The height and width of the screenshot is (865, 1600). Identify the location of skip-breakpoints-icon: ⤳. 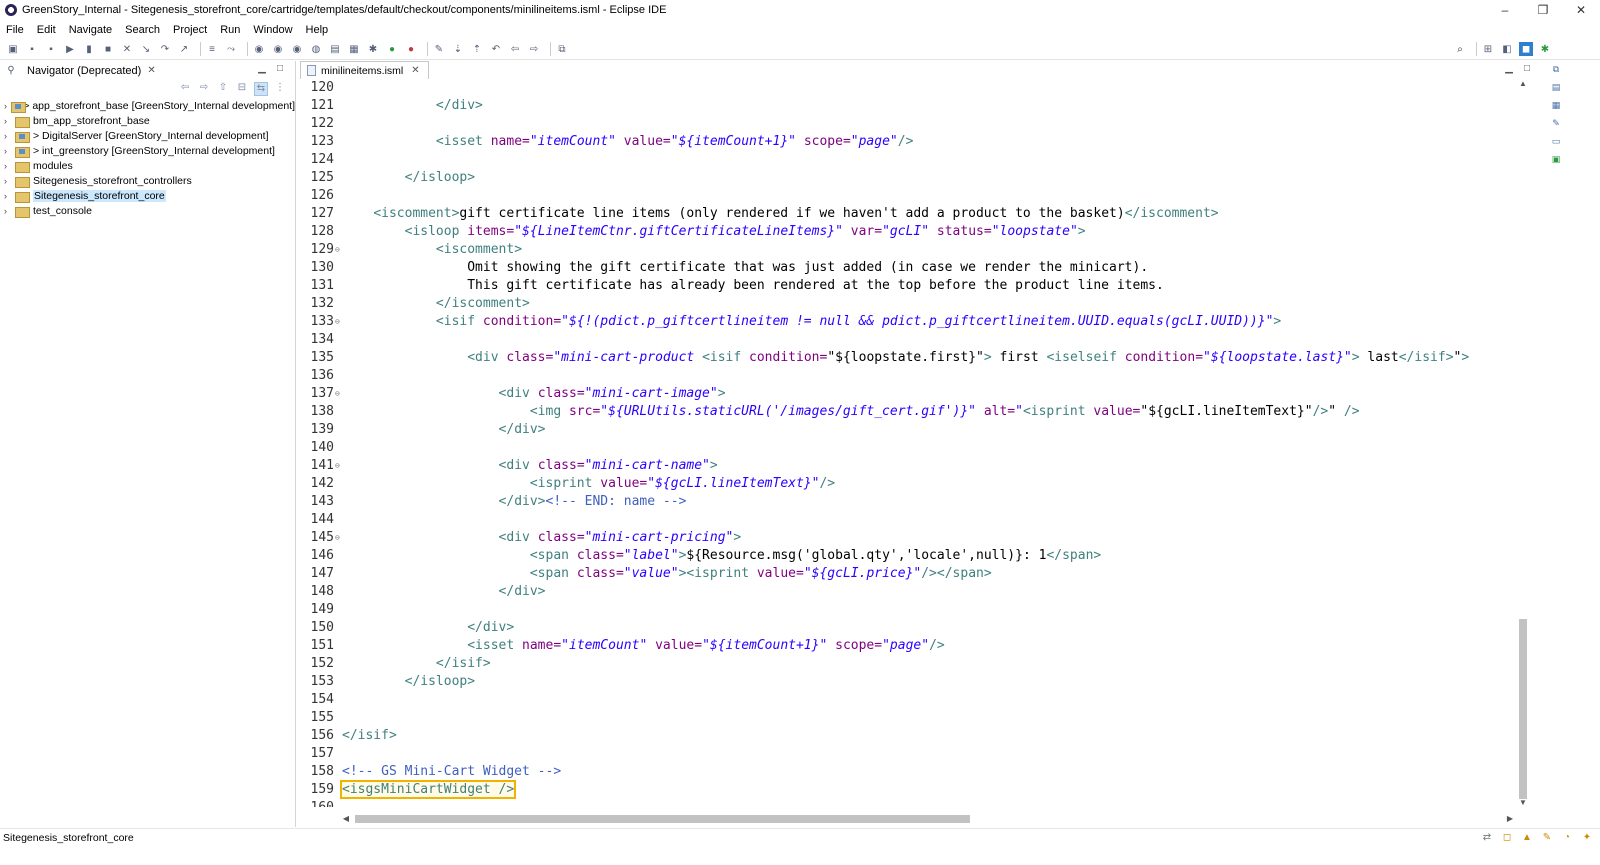
(231, 49).